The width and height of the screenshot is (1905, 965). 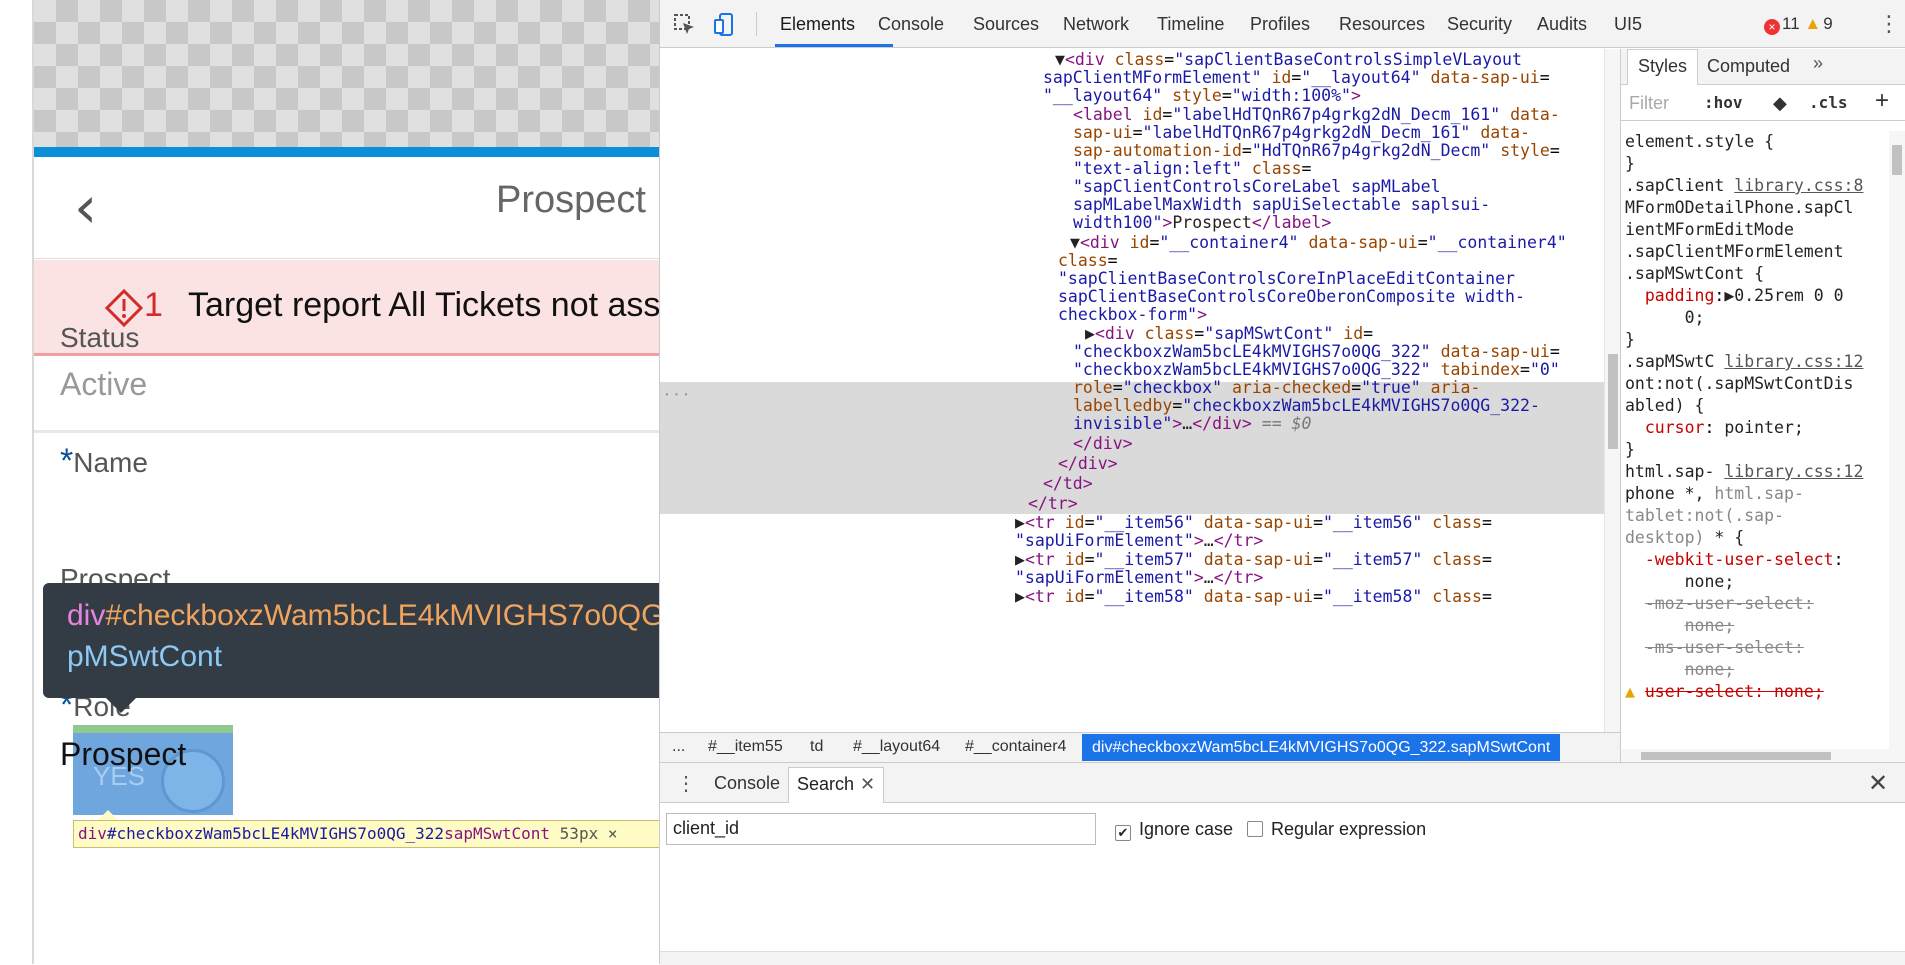 What do you see at coordinates (1562, 24) in the screenshot?
I see `tab-audits: Audits` at bounding box center [1562, 24].